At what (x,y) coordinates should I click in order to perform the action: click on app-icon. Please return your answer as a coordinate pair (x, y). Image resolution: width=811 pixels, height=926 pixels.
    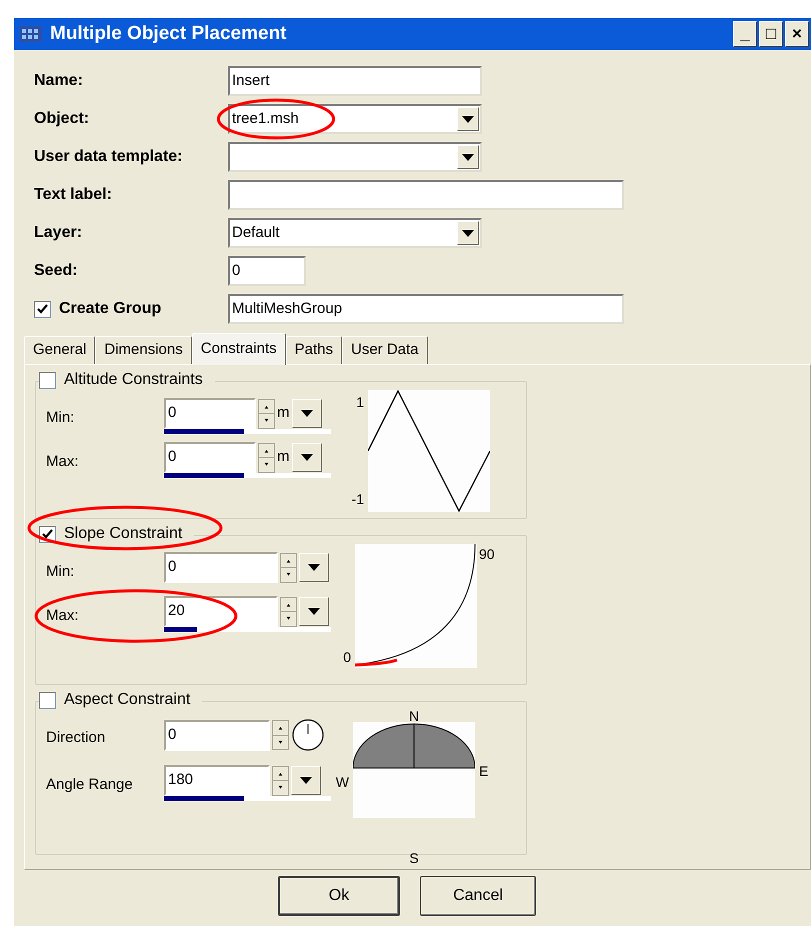
    Looking at the image, I should click on (31, 34).